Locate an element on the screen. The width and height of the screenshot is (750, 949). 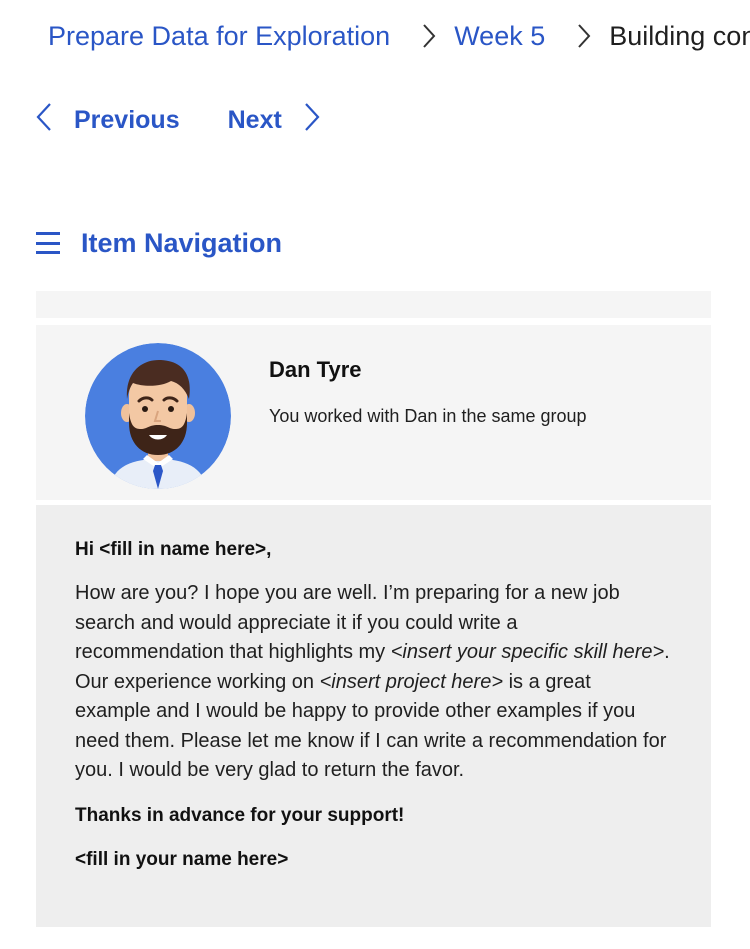
person-relationship: You worked with Dan in the same group is located at coordinates (428, 416).